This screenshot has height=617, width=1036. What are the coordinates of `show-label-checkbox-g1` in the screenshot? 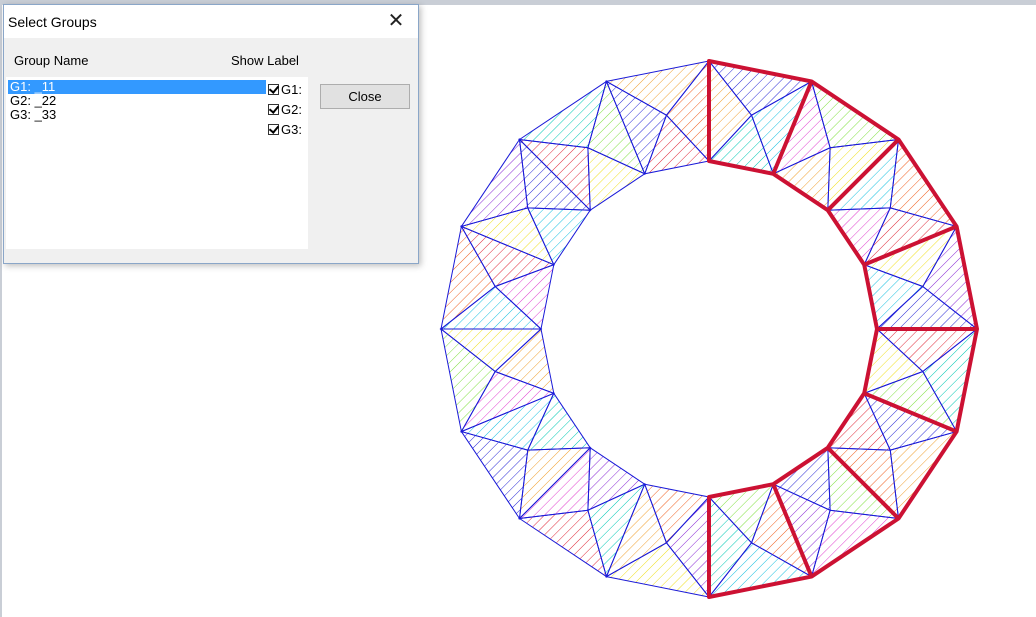 It's located at (273, 89).